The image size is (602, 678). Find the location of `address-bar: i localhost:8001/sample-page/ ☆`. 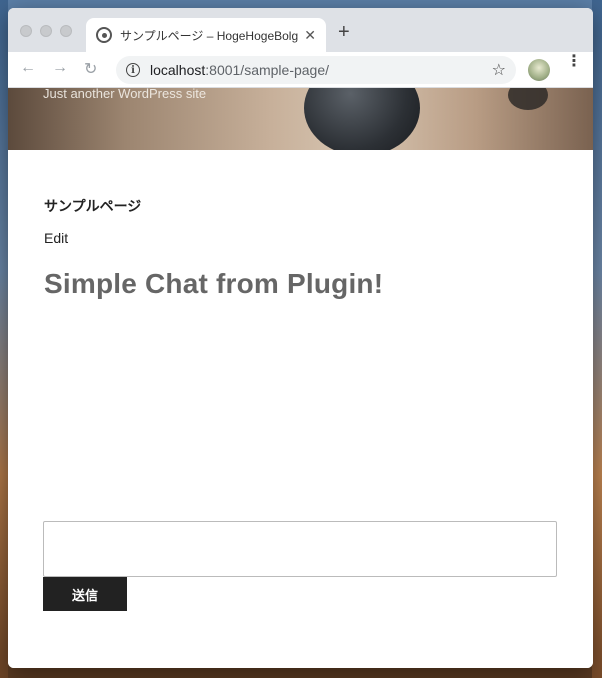

address-bar: i localhost:8001/sample-page/ ☆ is located at coordinates (316, 70).